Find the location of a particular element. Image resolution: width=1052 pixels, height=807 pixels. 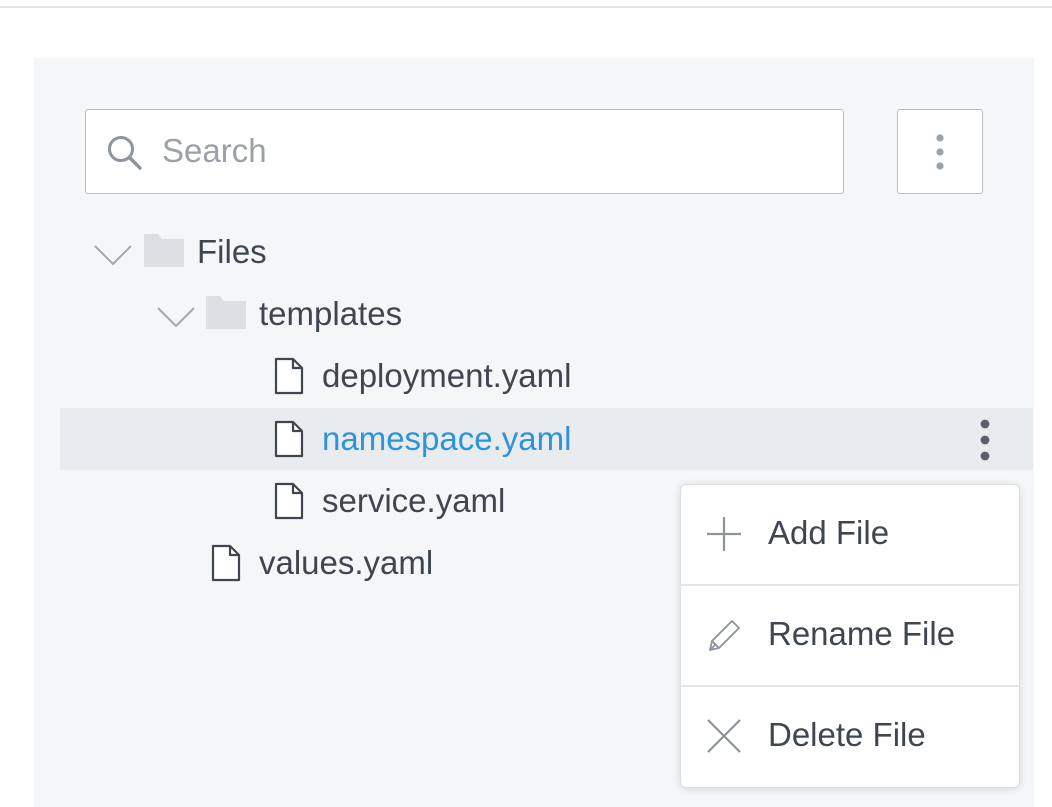

menu-item-add-file: Add File is located at coordinates (850, 535).